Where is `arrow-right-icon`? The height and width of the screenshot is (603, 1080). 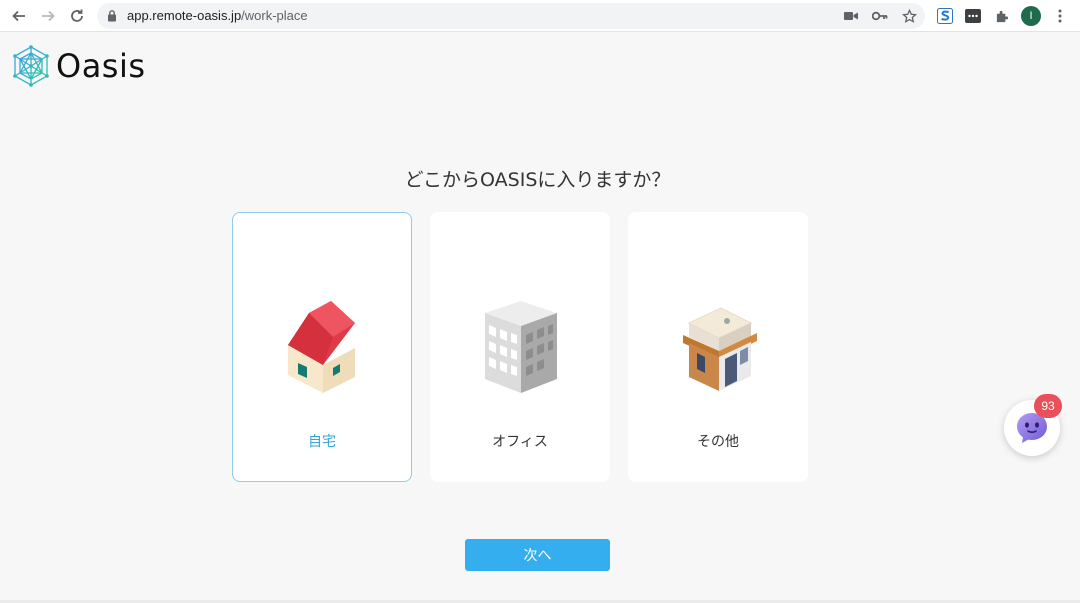 arrow-right-icon is located at coordinates (48, 16).